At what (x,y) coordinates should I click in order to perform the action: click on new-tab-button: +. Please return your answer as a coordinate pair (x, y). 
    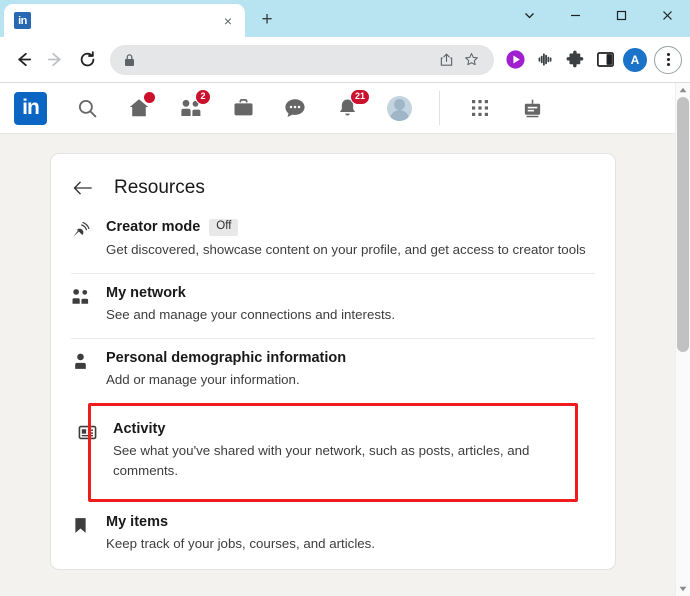
    Looking at the image, I should click on (267, 20).